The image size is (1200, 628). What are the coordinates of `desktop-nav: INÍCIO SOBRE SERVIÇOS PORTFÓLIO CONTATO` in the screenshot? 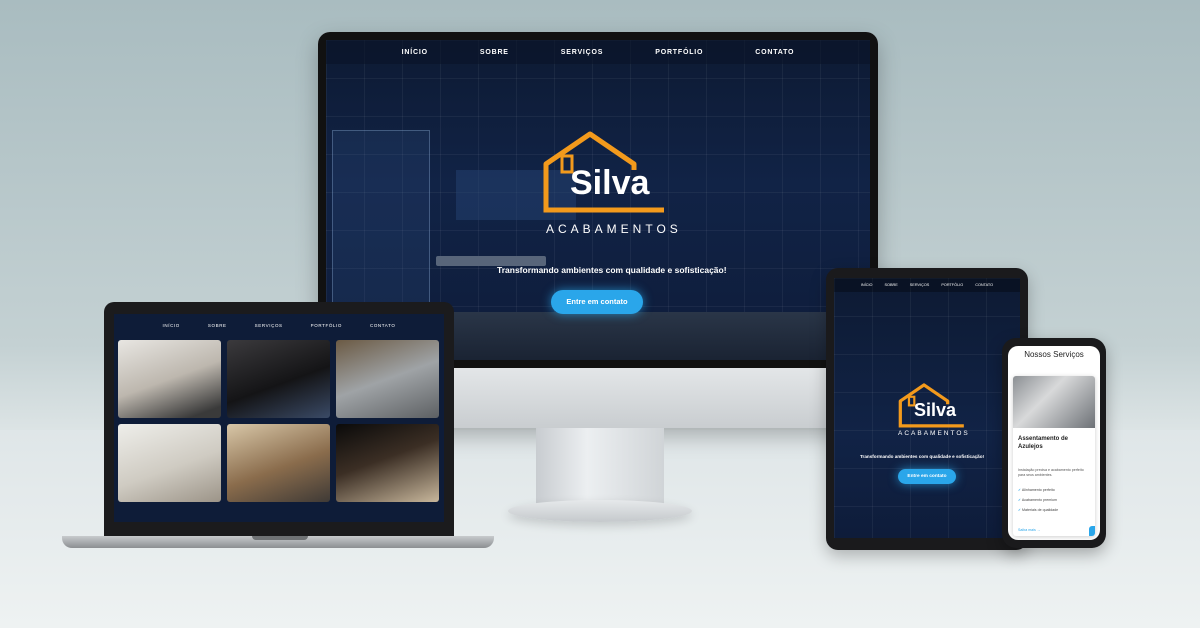 It's located at (598, 52).